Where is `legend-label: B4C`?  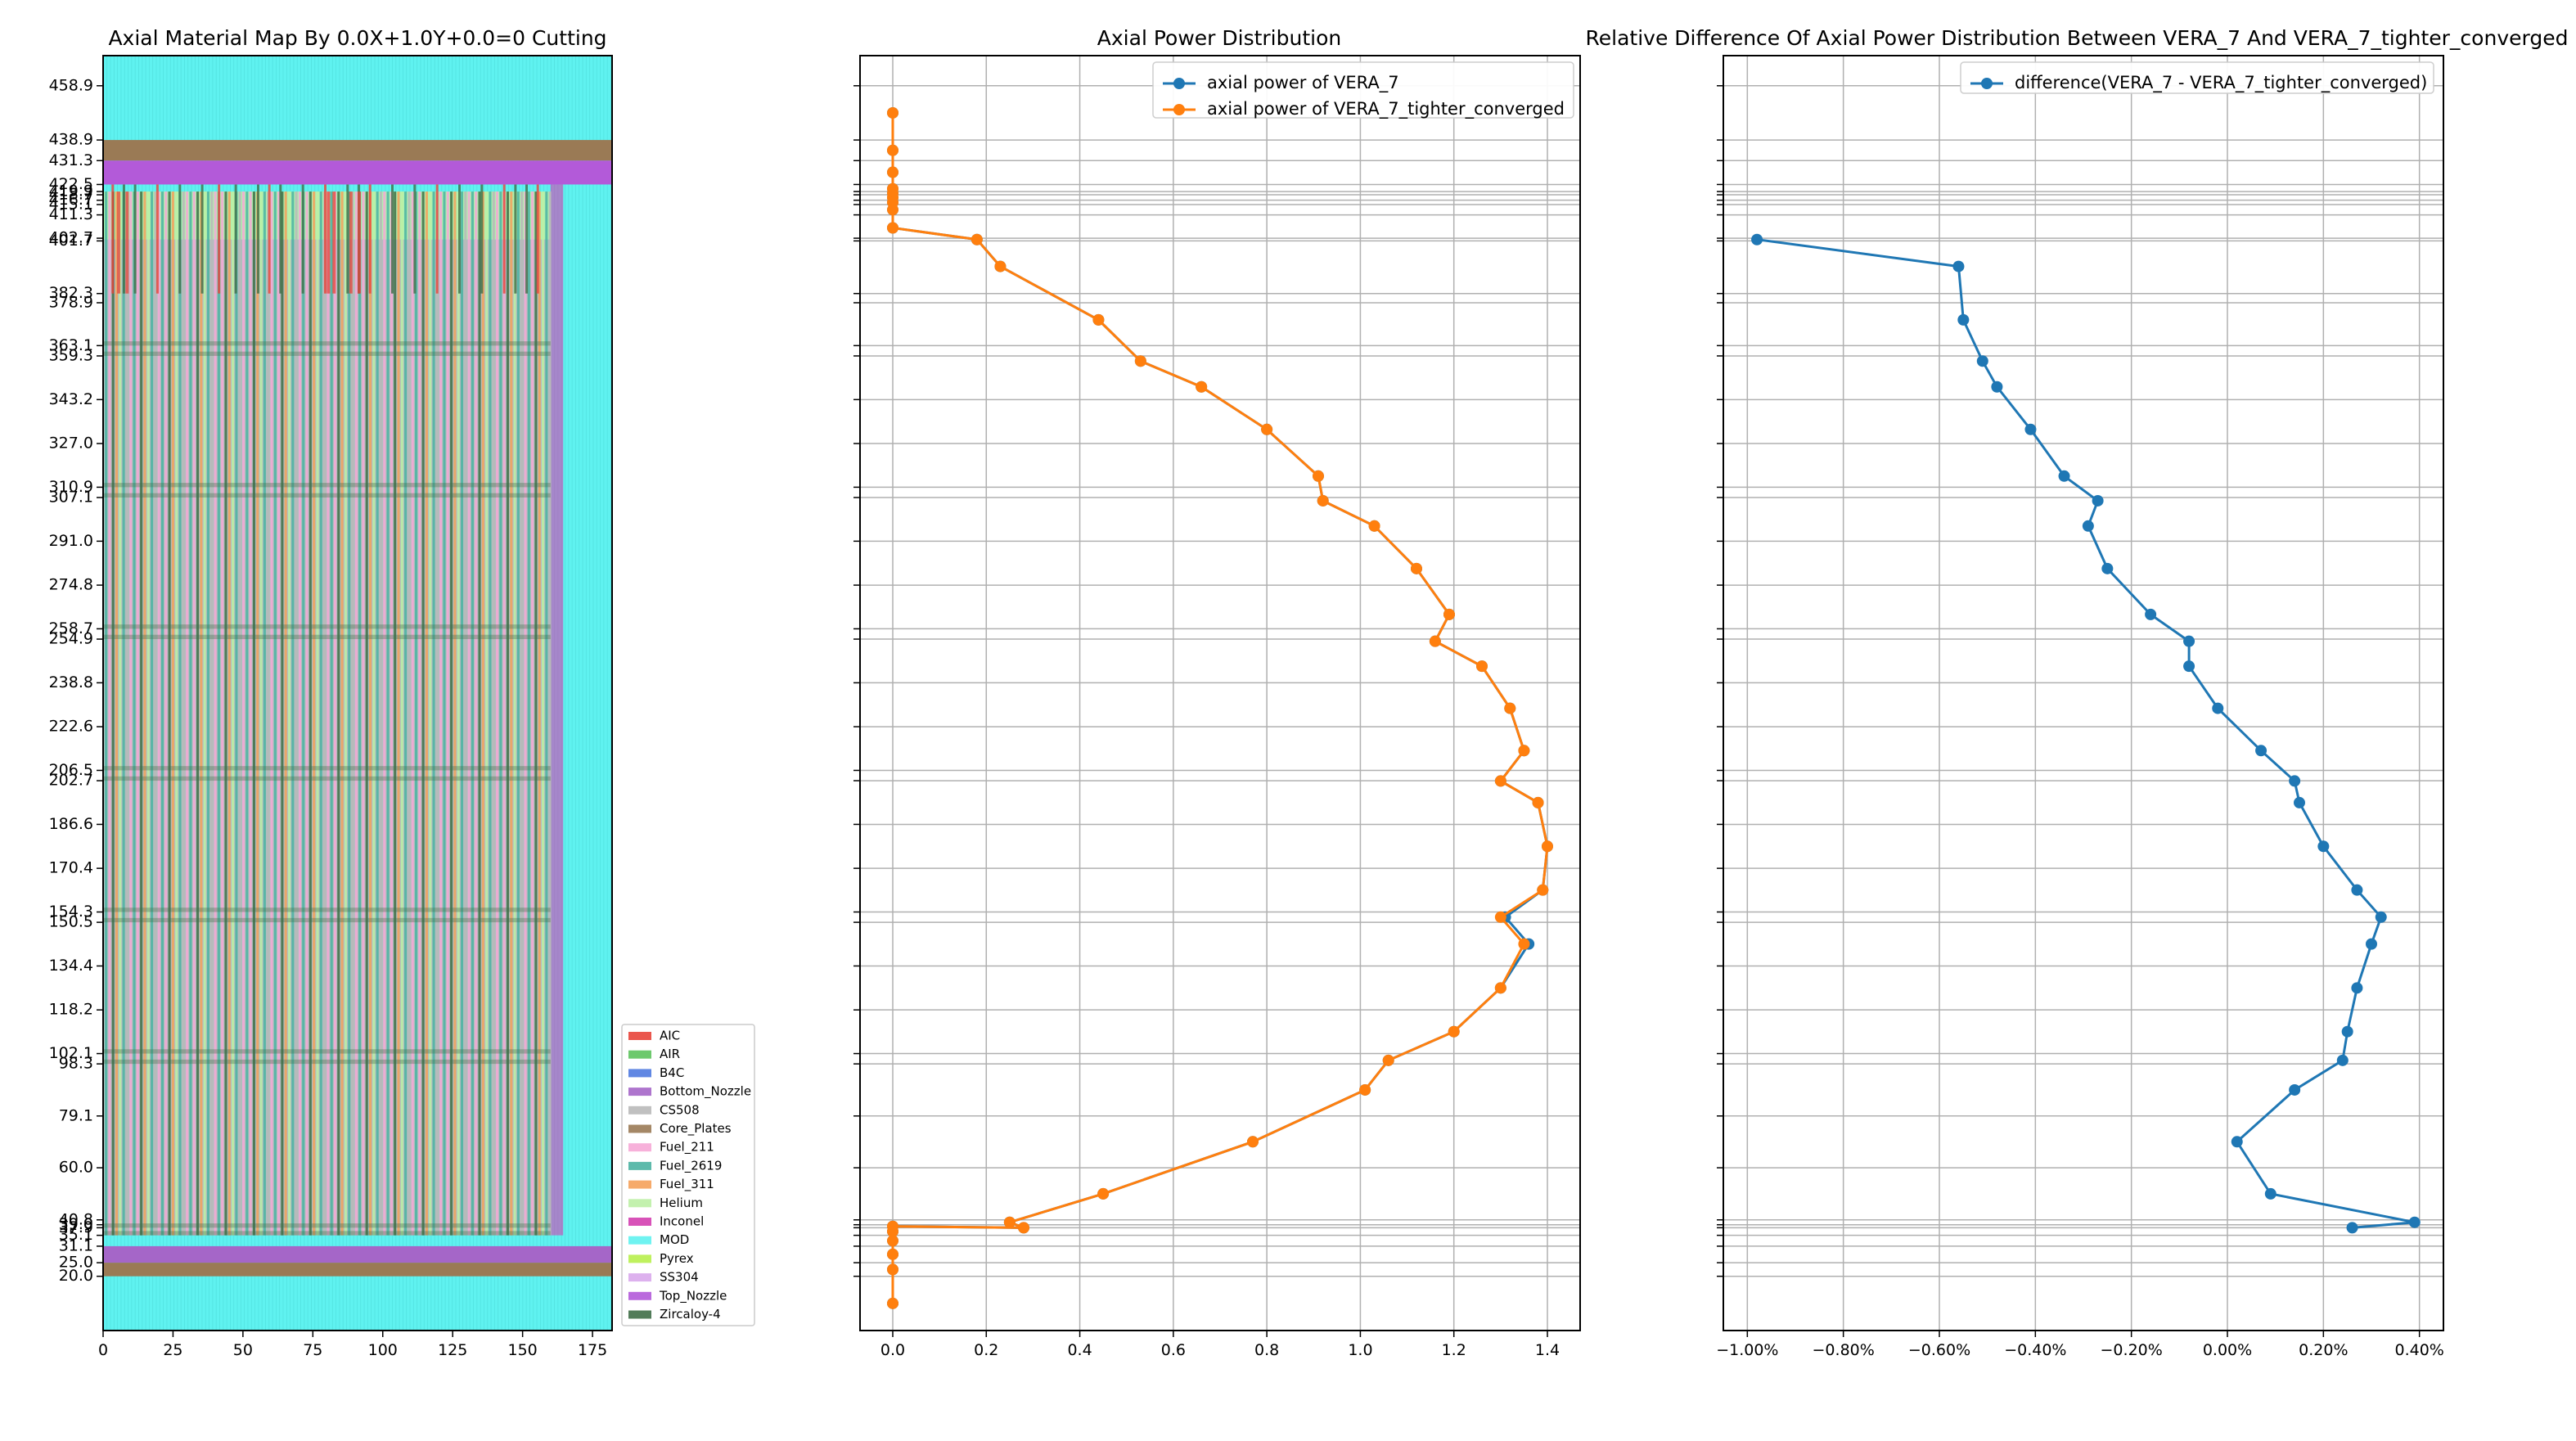
legend-label: B4C is located at coordinates (672, 1072).